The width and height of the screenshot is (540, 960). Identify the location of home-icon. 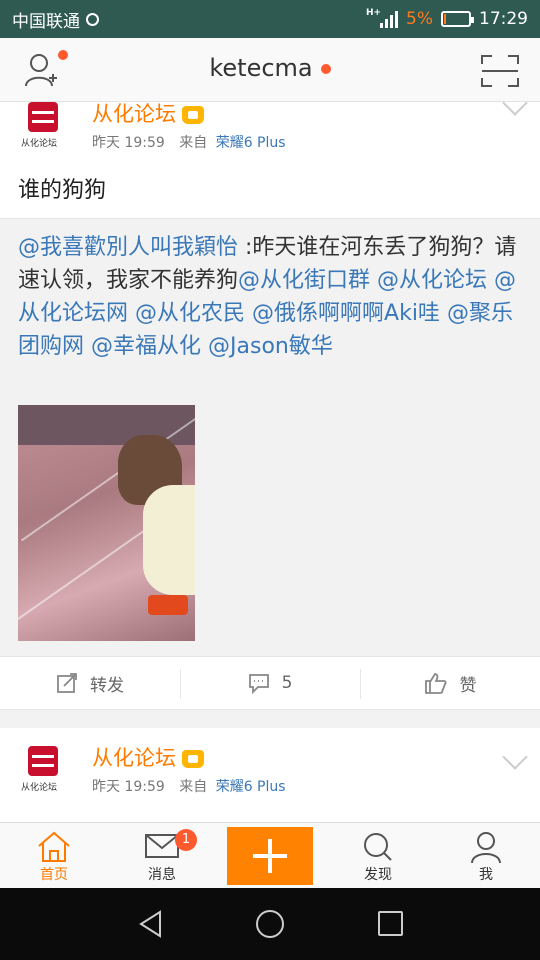
(54, 846).